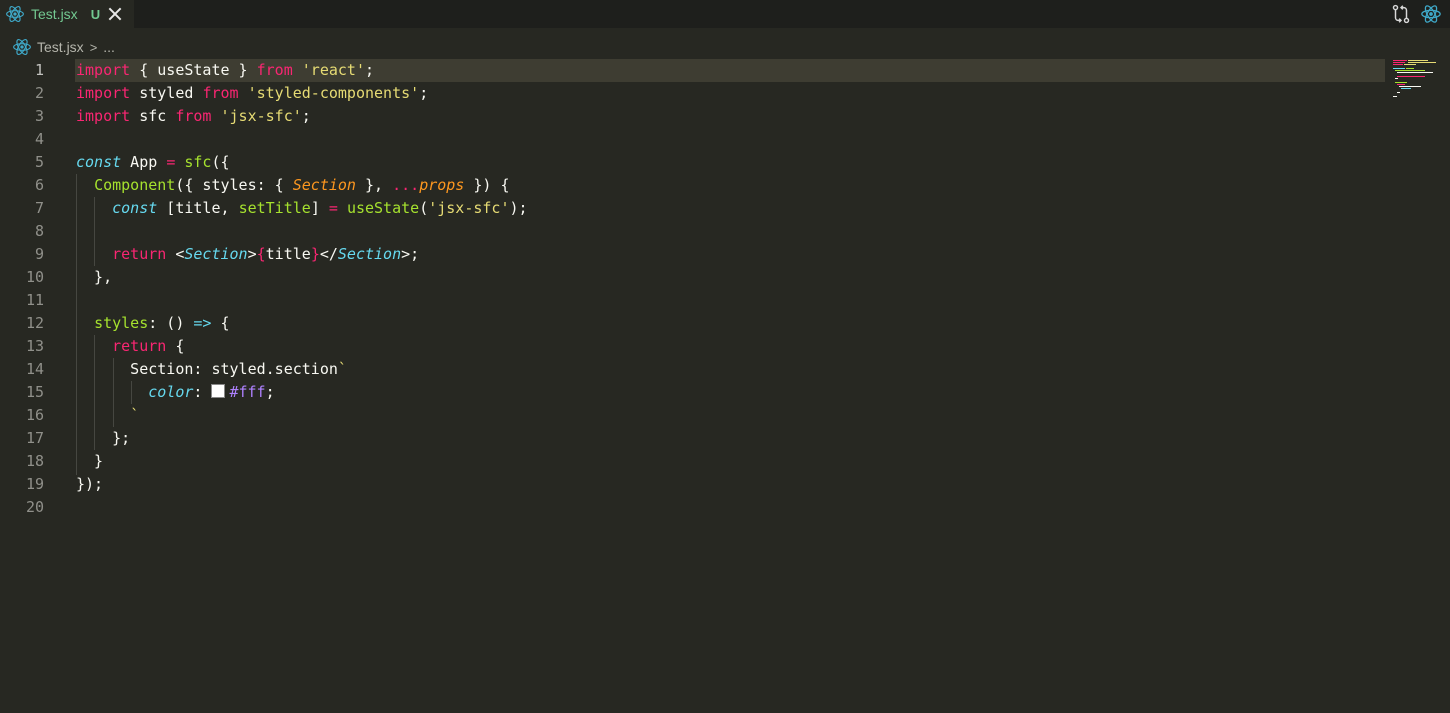 This screenshot has height=713, width=1450. Describe the element at coordinates (175, 392) in the screenshot. I see `code-text: color: #fff;` at that location.